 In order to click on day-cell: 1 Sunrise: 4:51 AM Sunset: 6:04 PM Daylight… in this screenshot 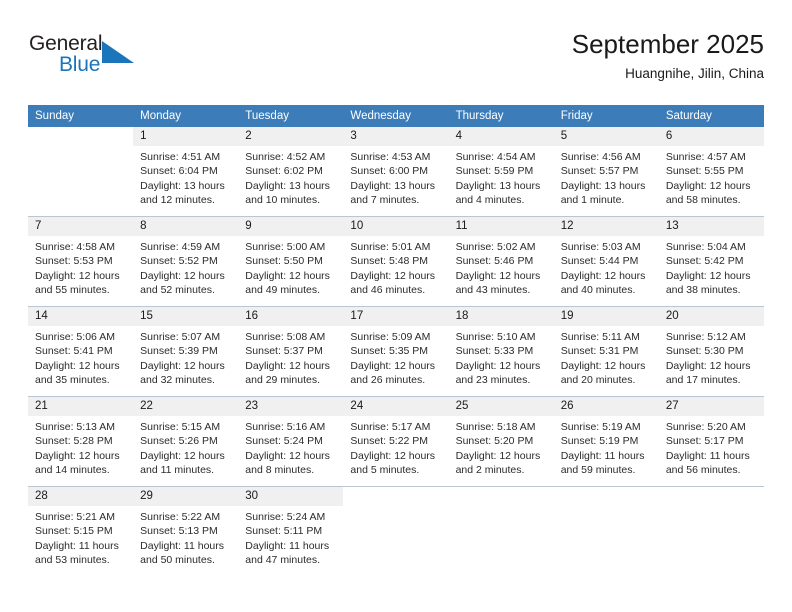, I will do `click(186, 172)`.